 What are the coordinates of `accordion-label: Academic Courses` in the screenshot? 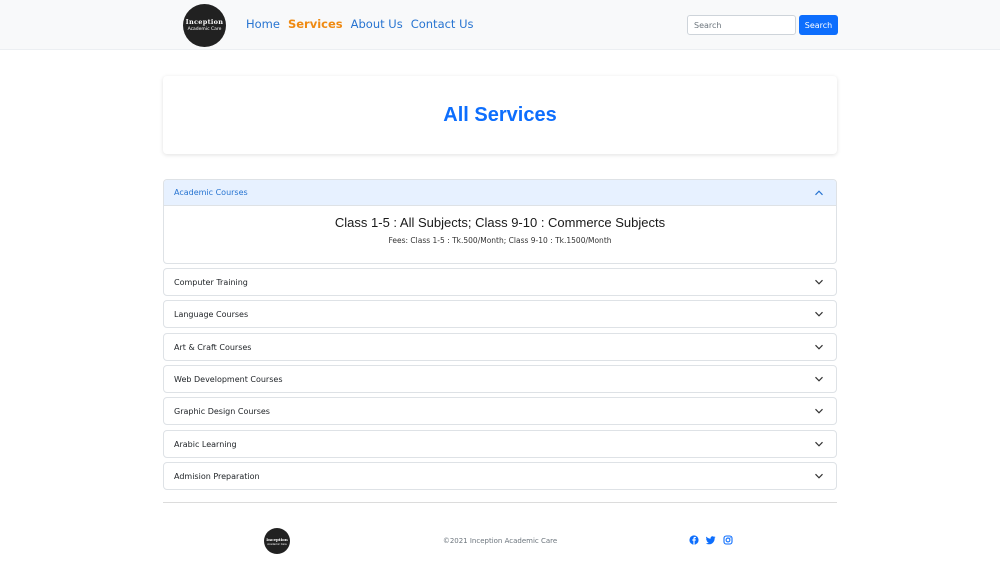 It's located at (211, 192).